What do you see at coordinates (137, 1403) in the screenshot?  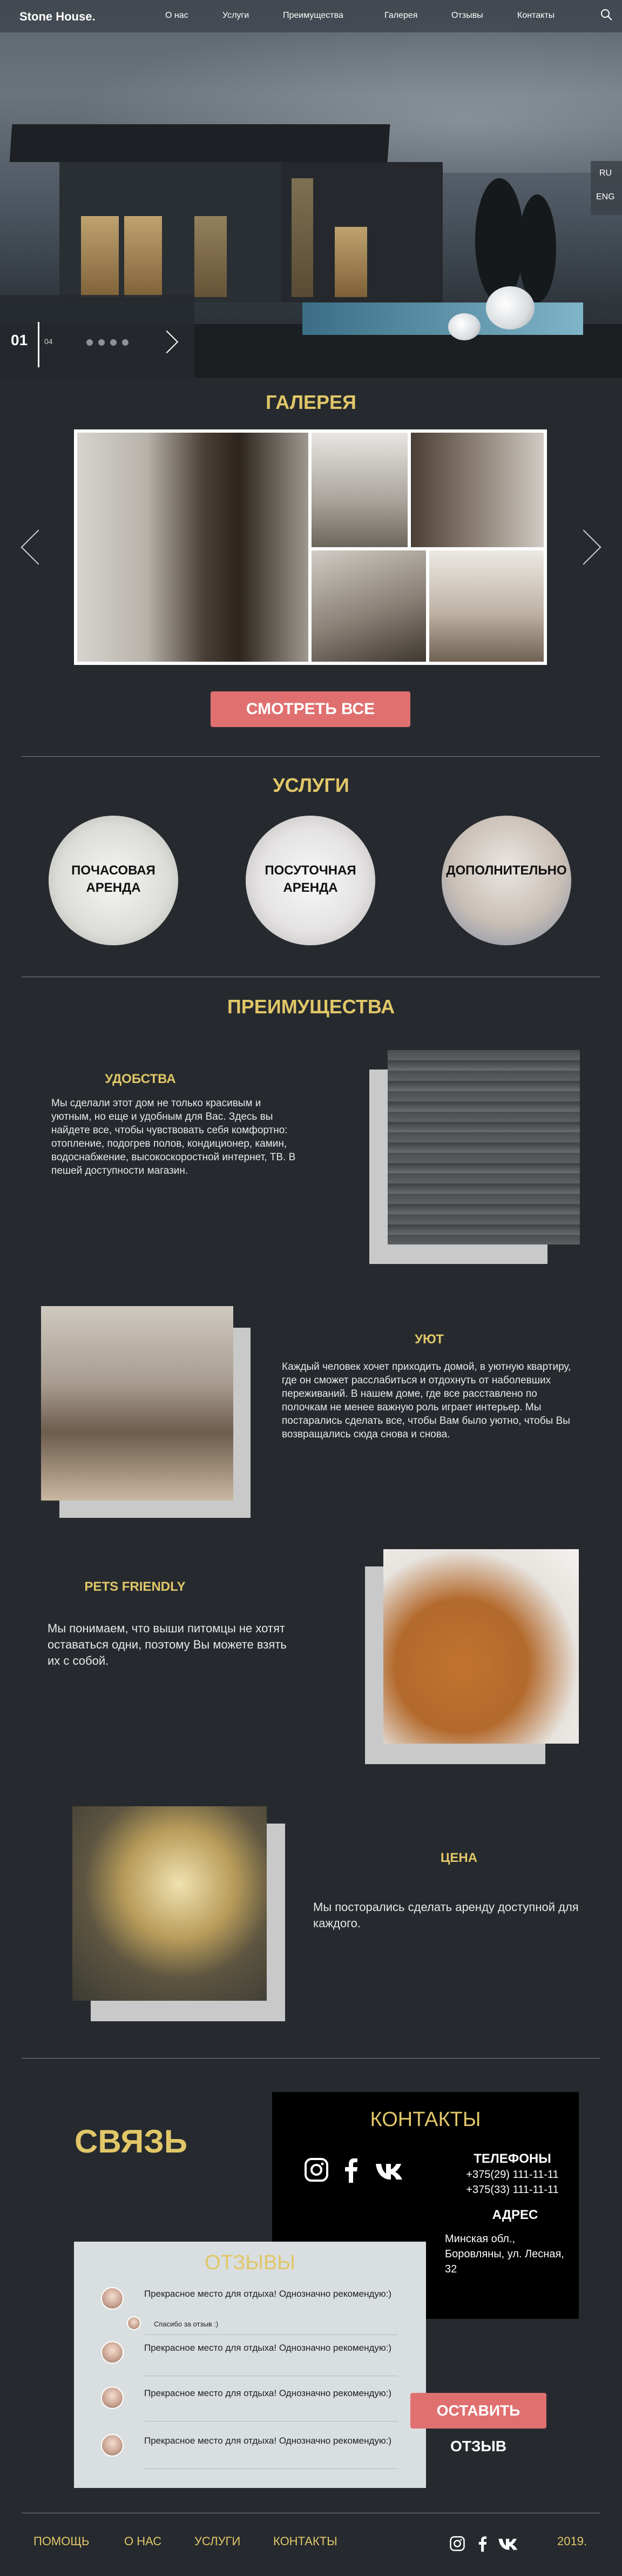 I see `living-room-photo` at bounding box center [137, 1403].